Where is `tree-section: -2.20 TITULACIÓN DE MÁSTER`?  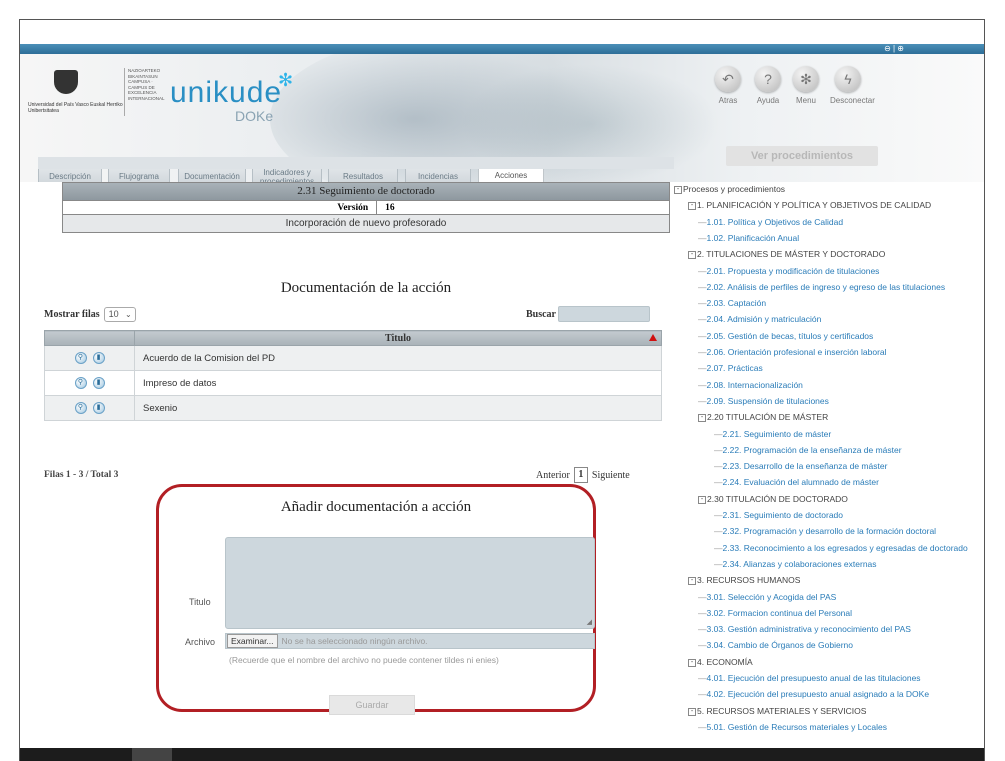 tree-section: -2.20 TITULACIÓN DE MÁSTER is located at coordinates (763, 417).